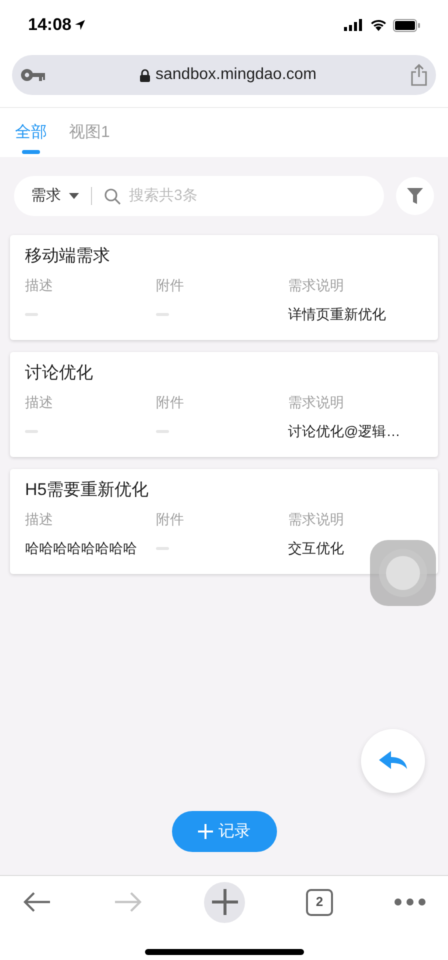 The image size is (448, 960). Describe the element at coordinates (419, 75) in the screenshot. I see `share-icon` at that location.